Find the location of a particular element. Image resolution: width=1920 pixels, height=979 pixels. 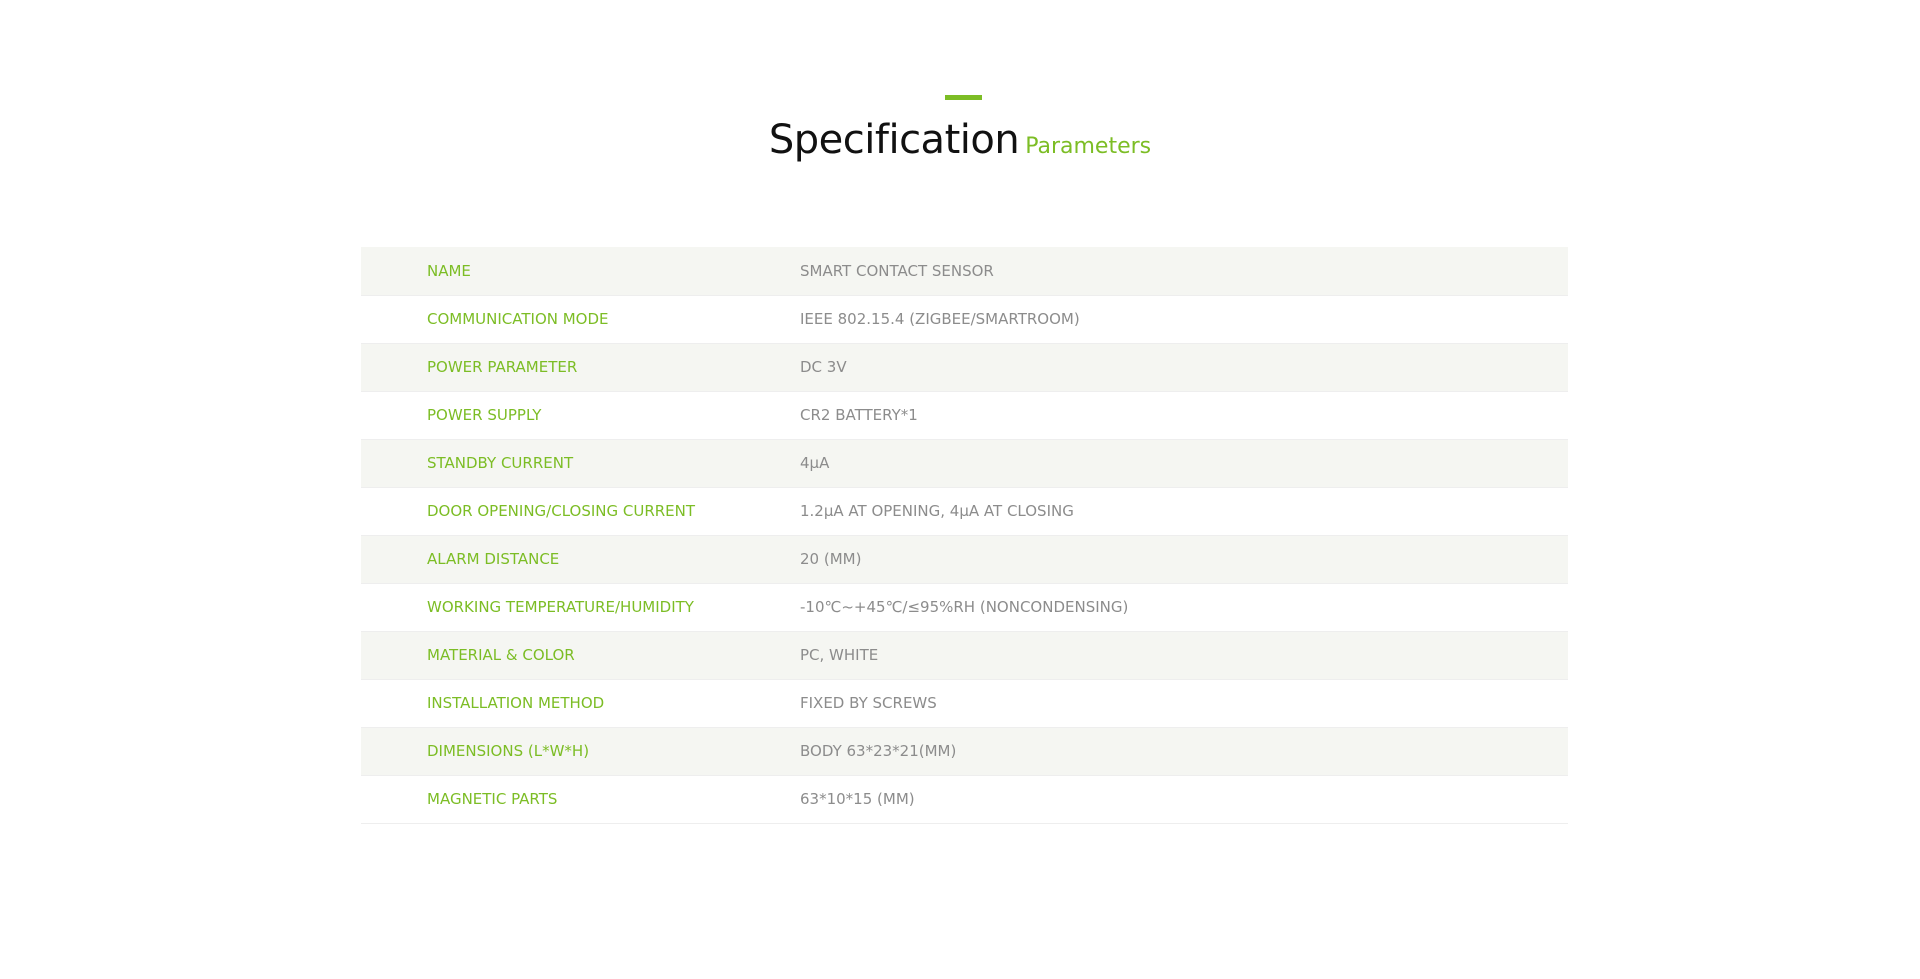

spec-label: ALARM DISTANCE is located at coordinates (493, 559).